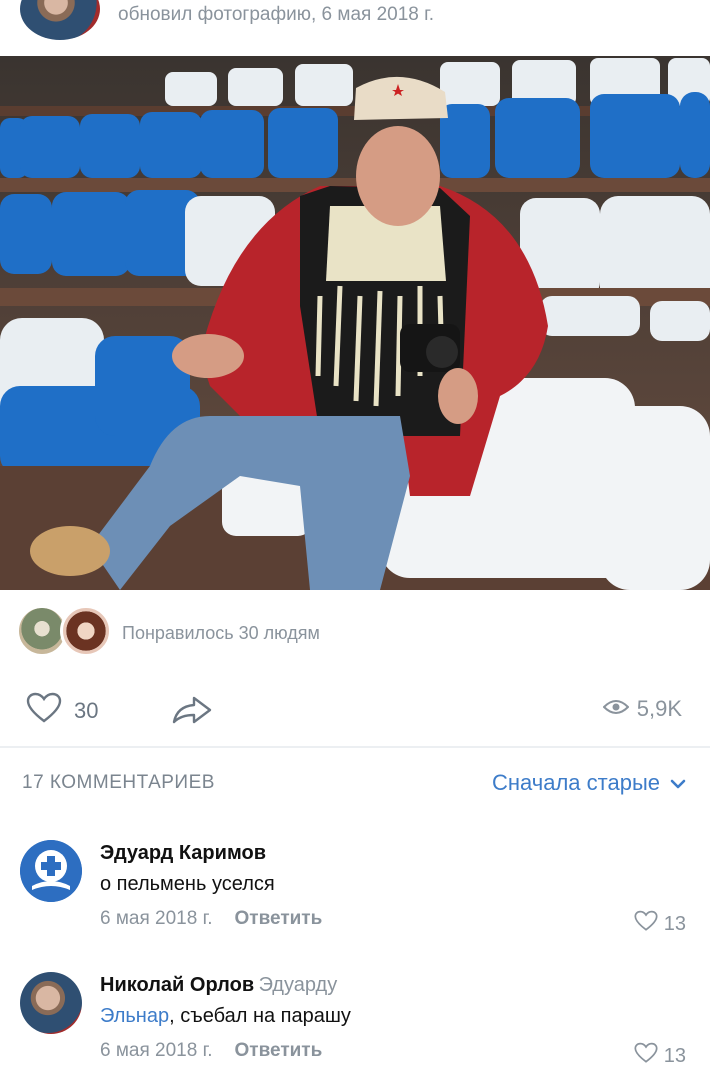  I want to click on mention-link: Эльнар, so click(134, 1016).